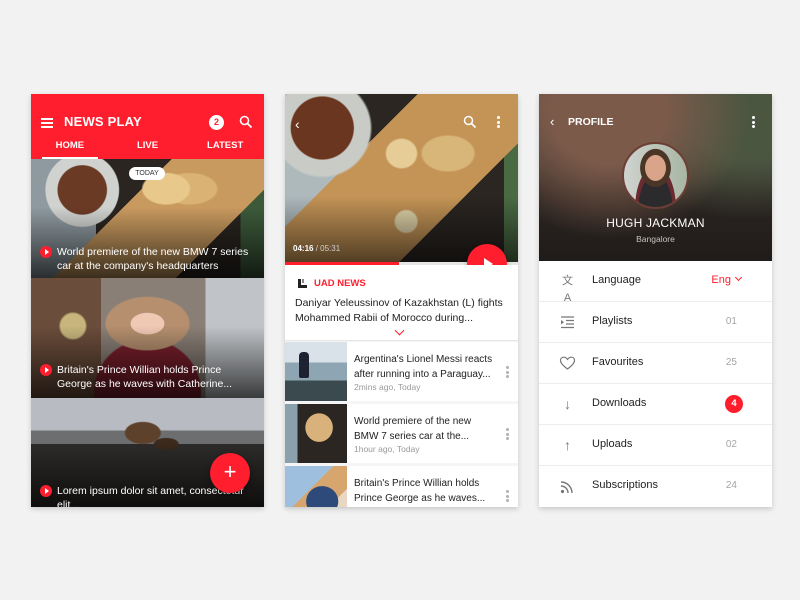 The image size is (800, 600). I want to click on menu-label: Uploads, so click(612, 444).